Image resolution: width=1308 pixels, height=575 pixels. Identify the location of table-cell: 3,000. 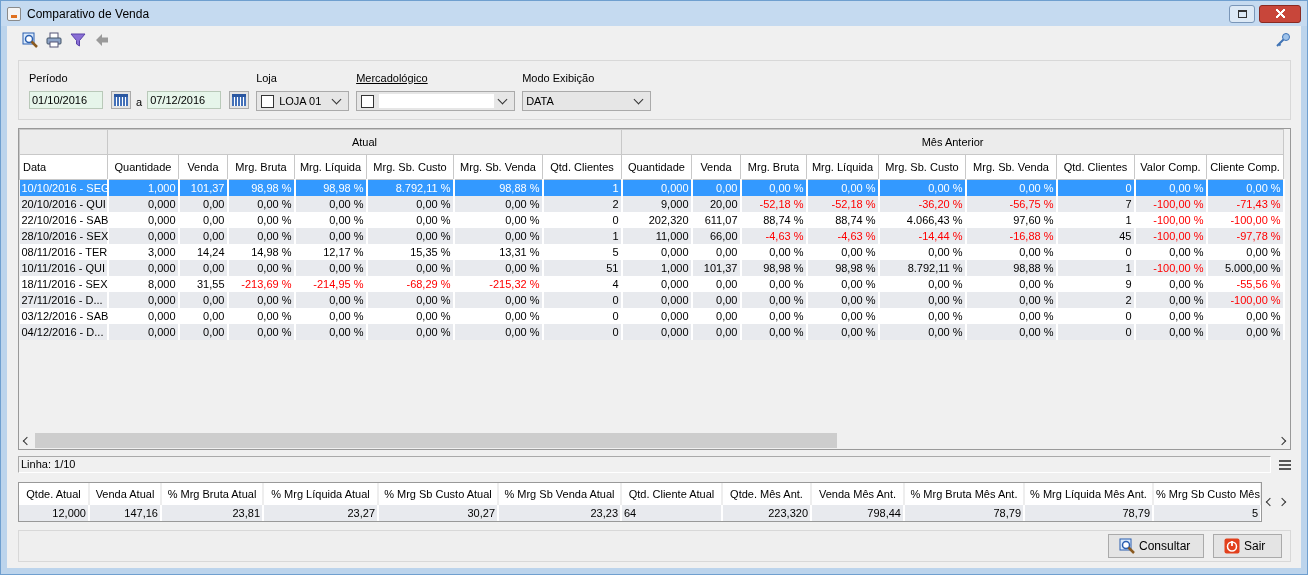
(143, 252).